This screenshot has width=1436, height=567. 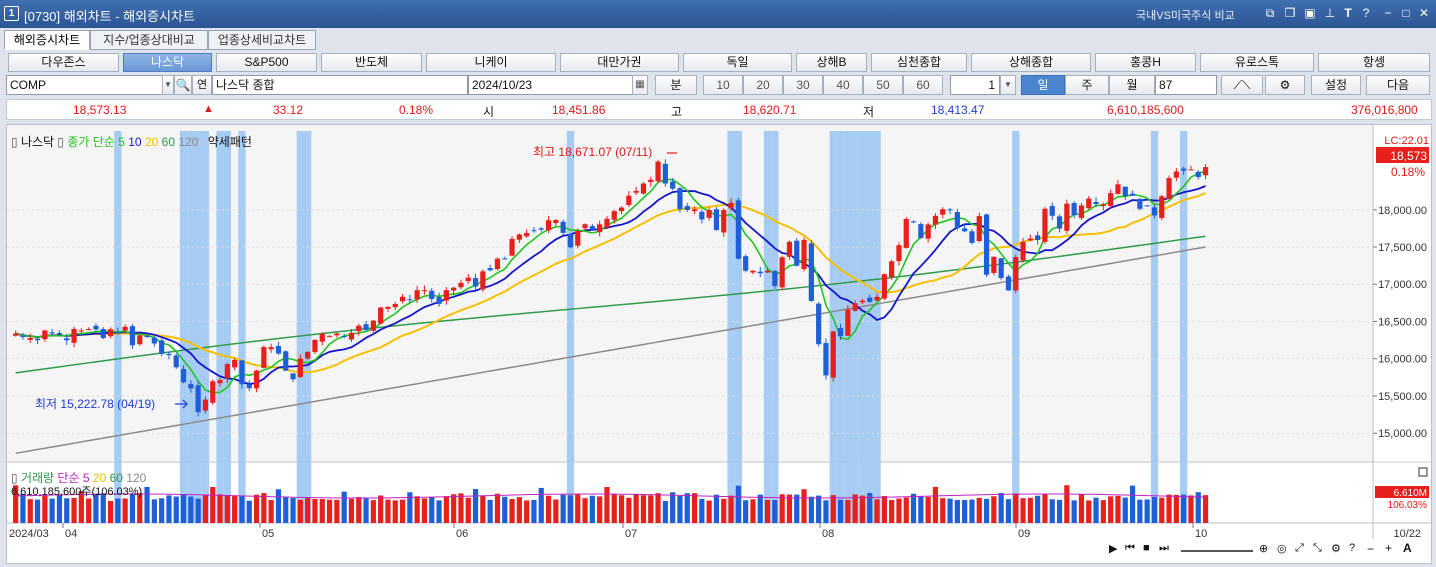 I want to click on market-button: 홍콩H, so click(x=1145, y=62).